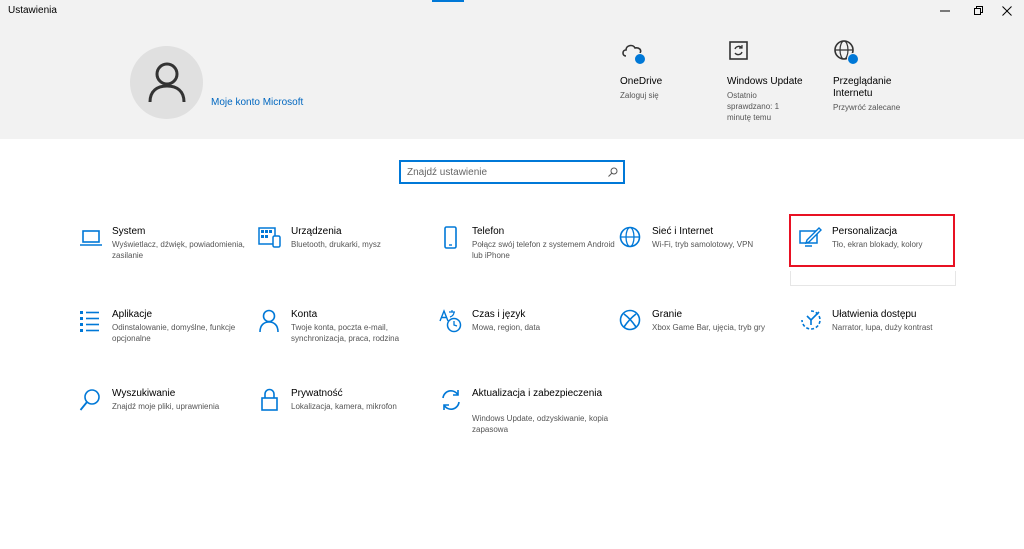  Describe the element at coordinates (811, 320) in the screenshot. I see `ease-of-access-icon` at that location.